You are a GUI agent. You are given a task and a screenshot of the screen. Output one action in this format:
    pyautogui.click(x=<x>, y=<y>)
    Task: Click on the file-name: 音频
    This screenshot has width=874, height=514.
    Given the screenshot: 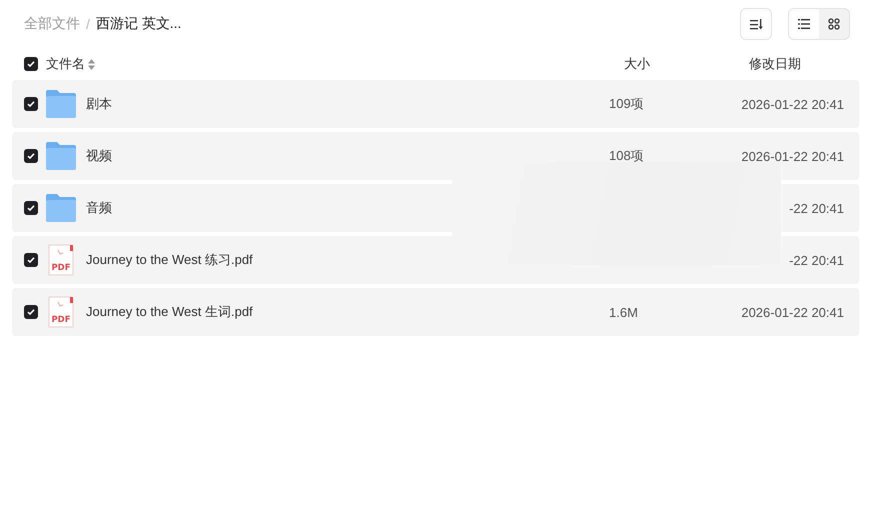 What is the action you would take?
    pyautogui.click(x=99, y=208)
    